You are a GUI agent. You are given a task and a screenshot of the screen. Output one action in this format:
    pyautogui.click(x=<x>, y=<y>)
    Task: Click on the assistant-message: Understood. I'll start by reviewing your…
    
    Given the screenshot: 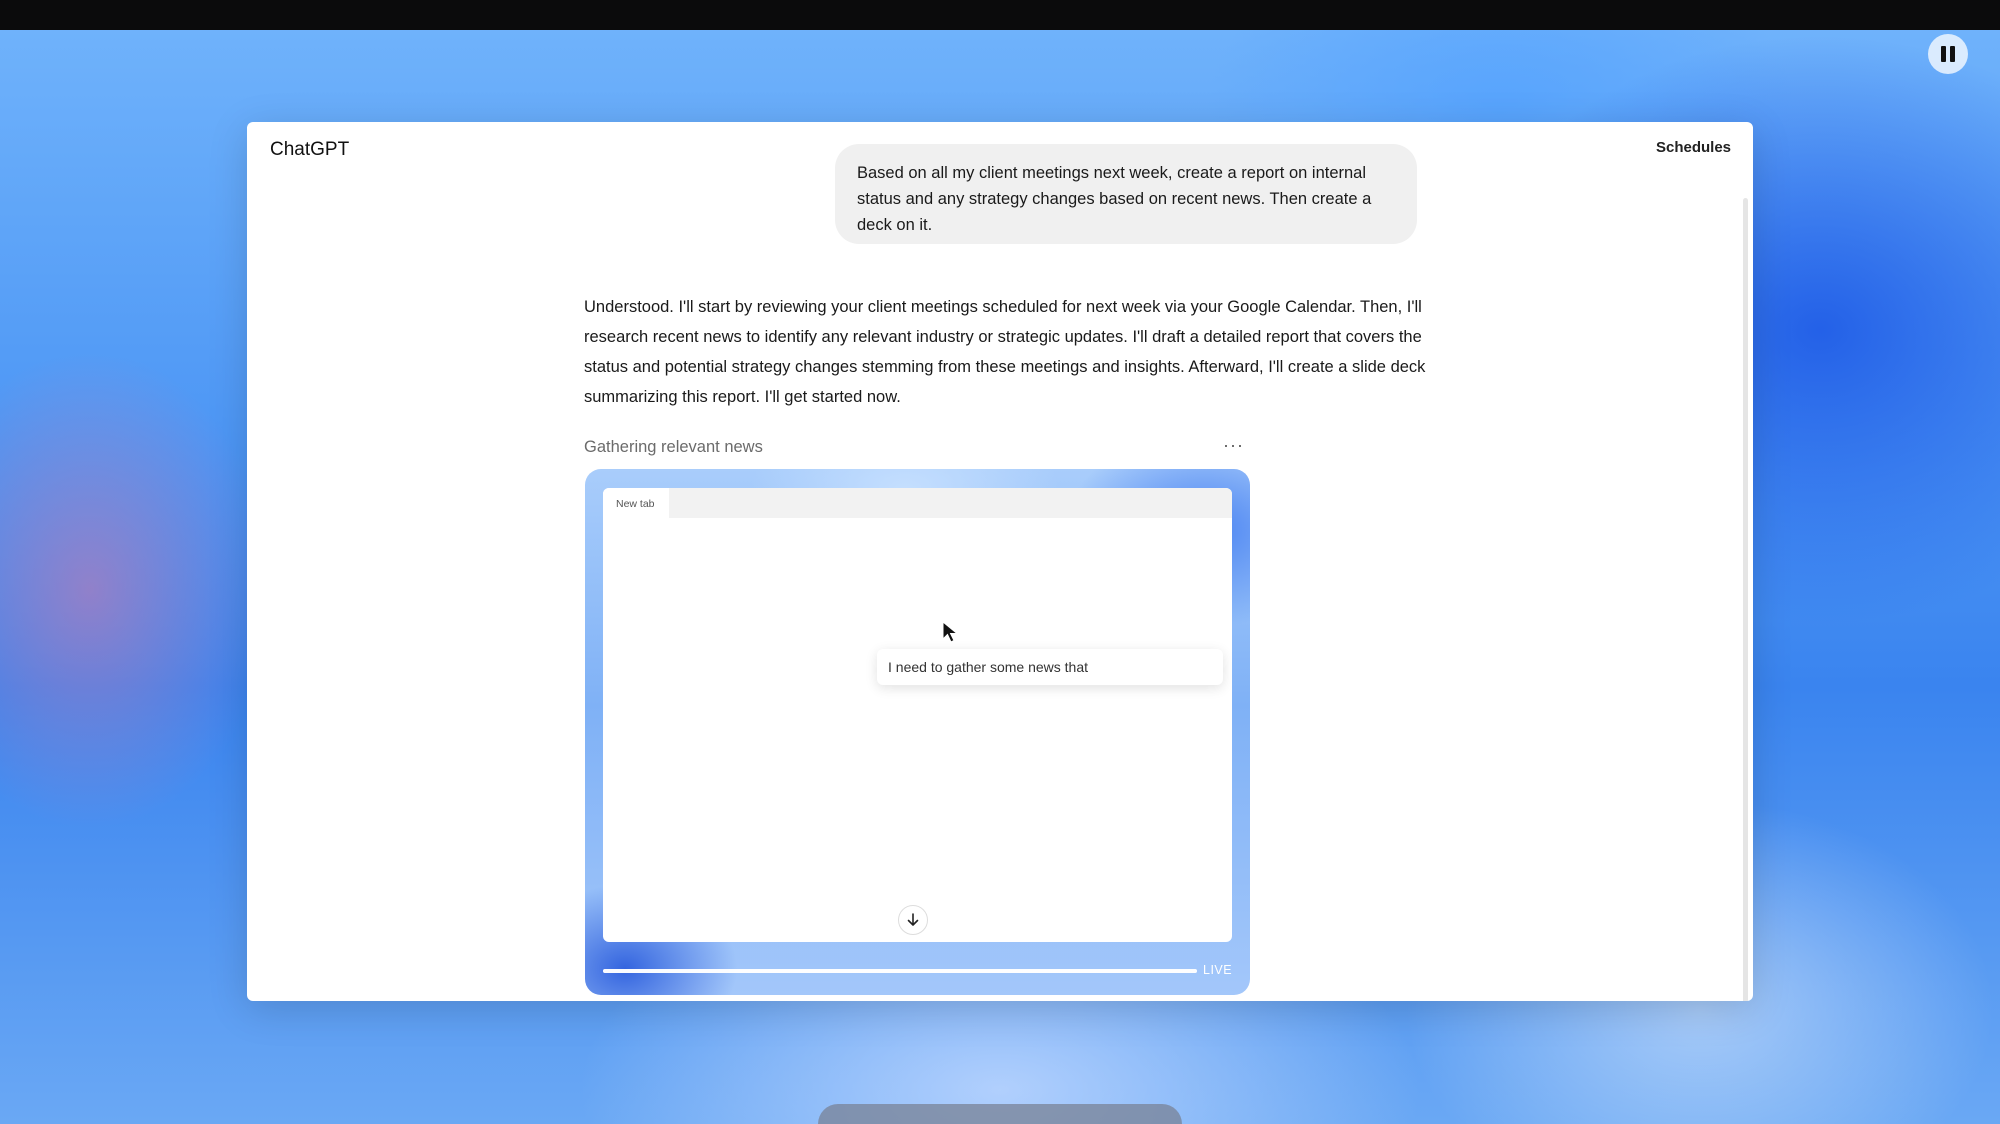 What is the action you would take?
    pyautogui.click(x=1005, y=352)
    